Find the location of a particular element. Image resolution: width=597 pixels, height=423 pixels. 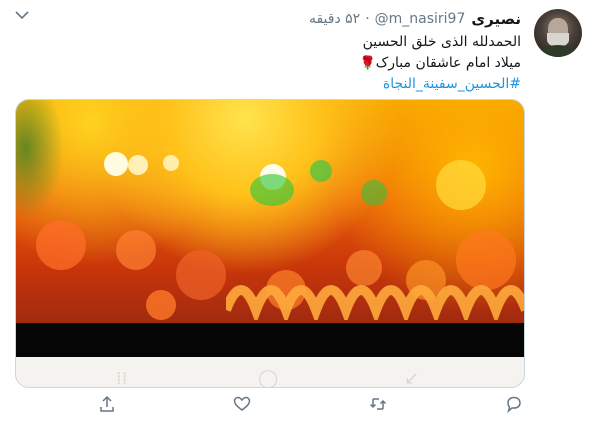

reply-icon is located at coordinates (515, 405).